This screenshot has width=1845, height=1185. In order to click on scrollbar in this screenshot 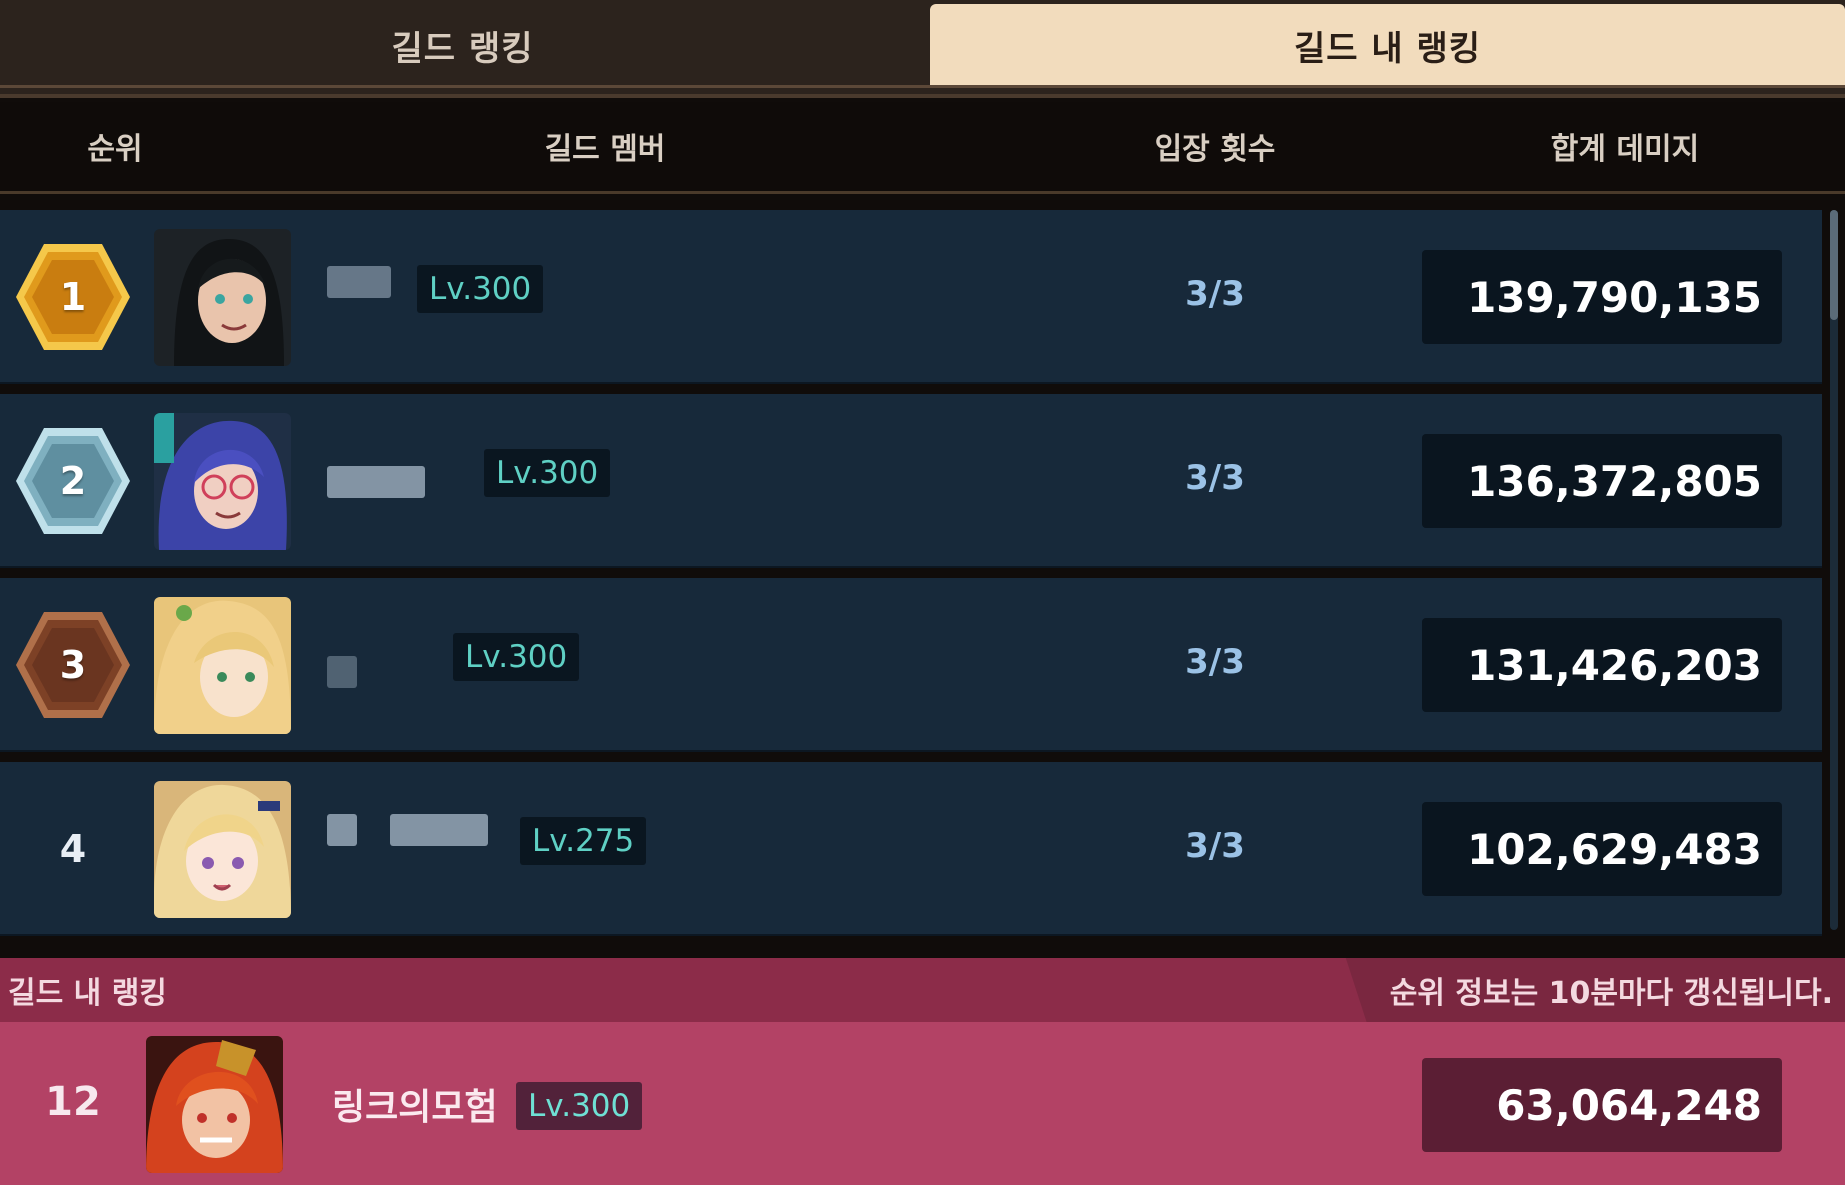, I will do `click(1834, 570)`.